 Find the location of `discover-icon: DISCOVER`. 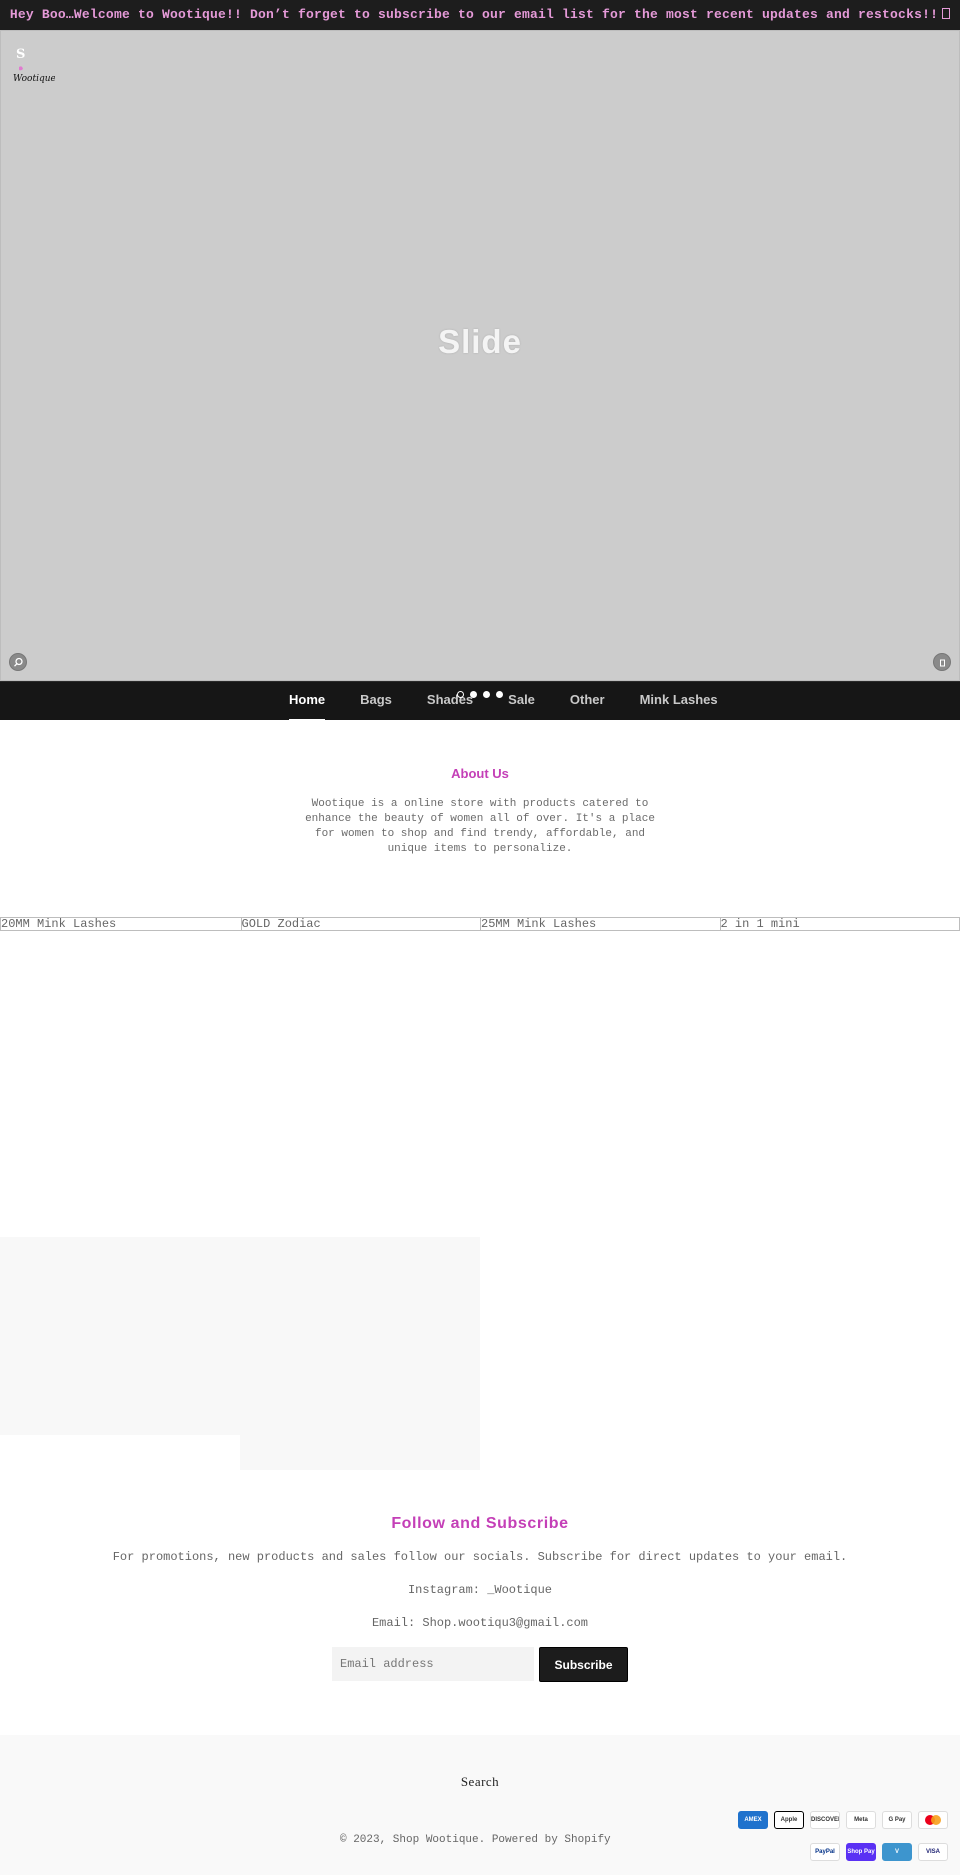

discover-icon: DISCOVER is located at coordinates (825, 1820).